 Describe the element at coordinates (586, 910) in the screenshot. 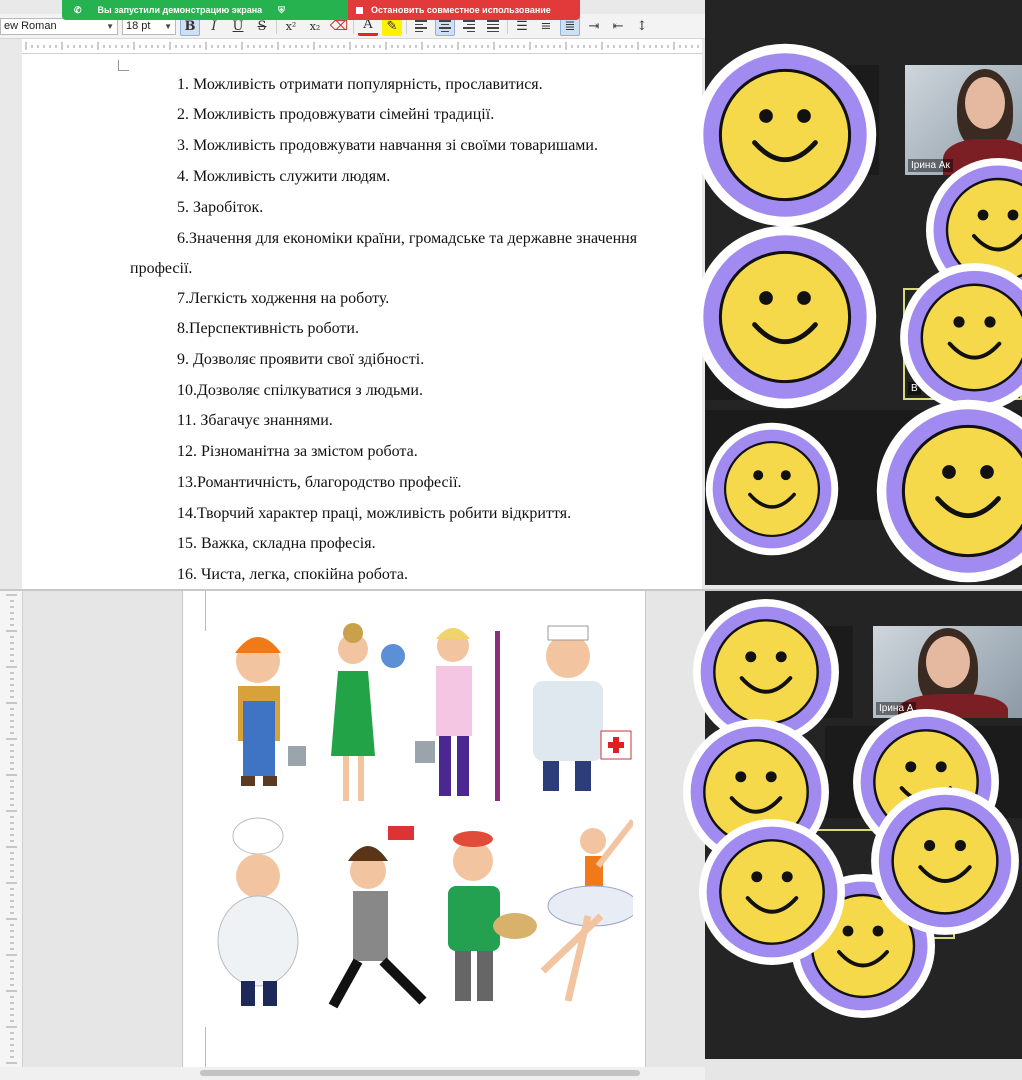

I see `ballerina-figure` at that location.